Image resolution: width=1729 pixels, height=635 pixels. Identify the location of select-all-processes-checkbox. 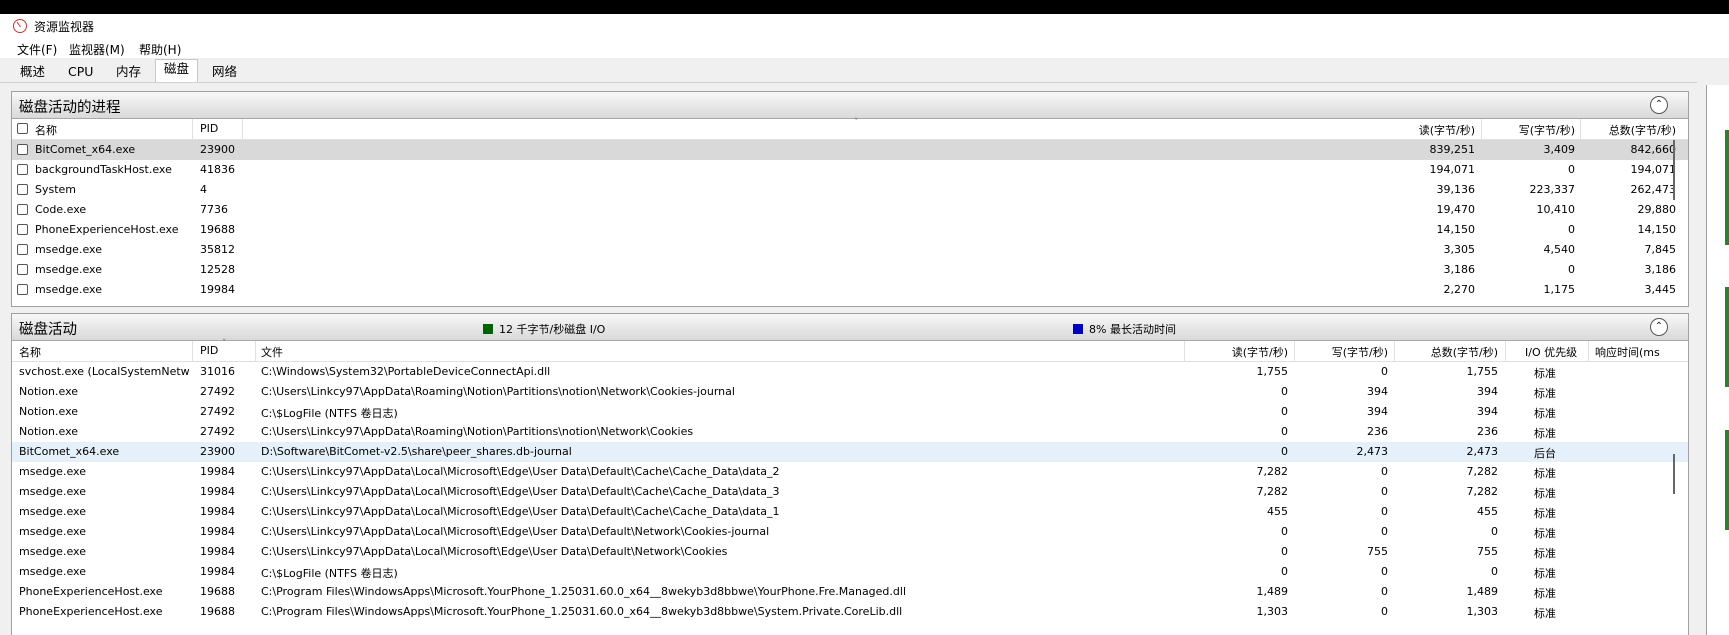
(22, 128).